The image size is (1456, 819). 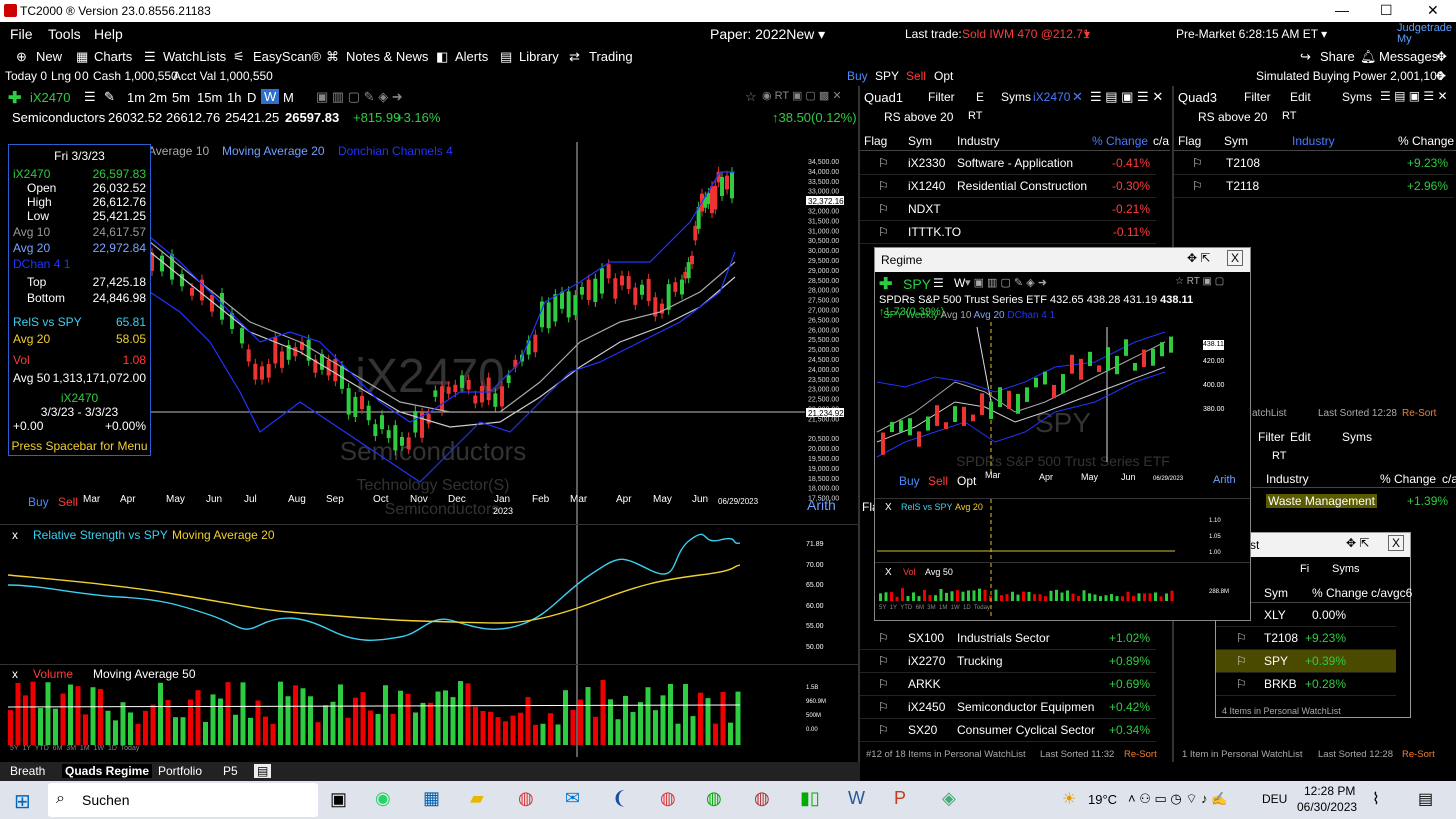 I want to click on quad3-title: Quad3, so click(x=1197, y=97).